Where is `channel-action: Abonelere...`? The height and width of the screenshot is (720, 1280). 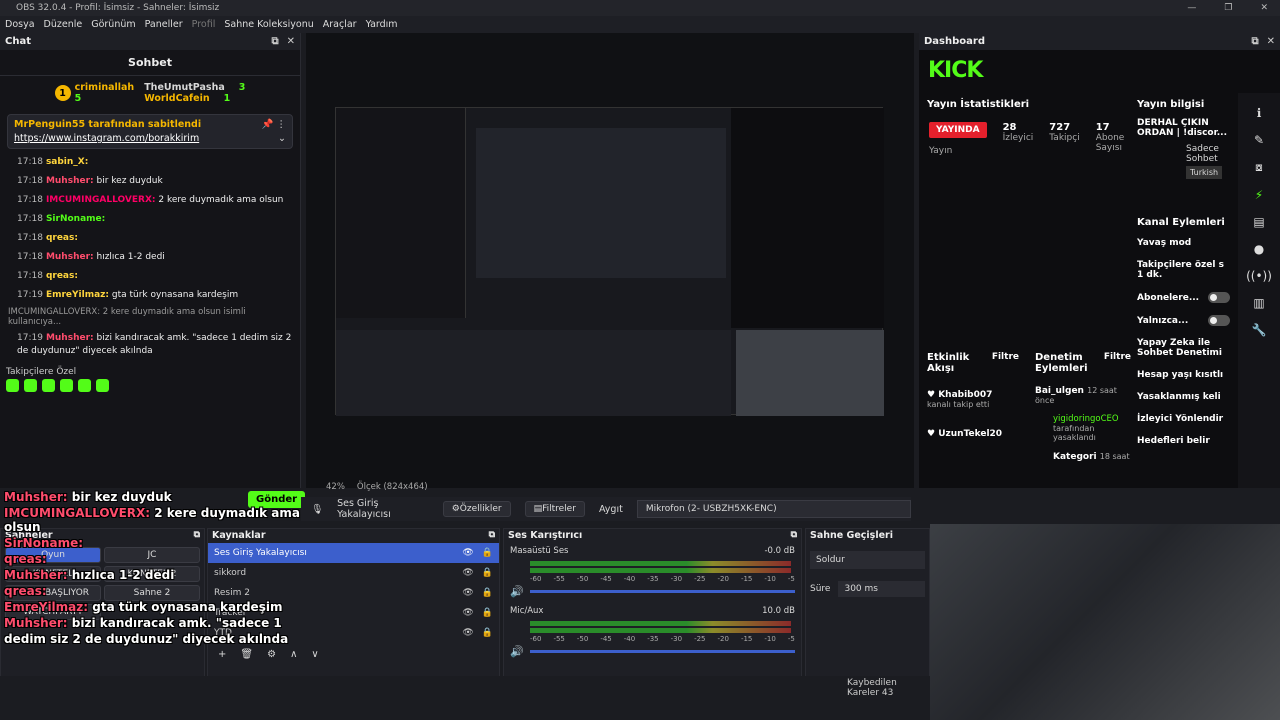
channel-action: Abonelere... is located at coordinates (1183, 297).